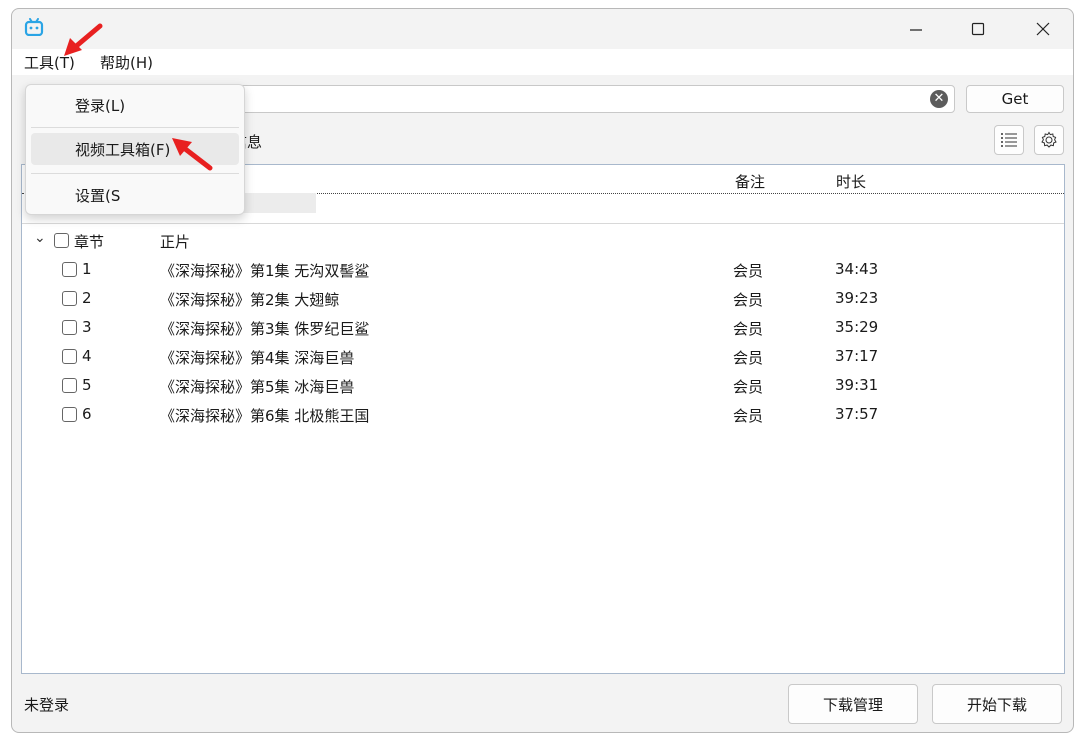  Describe the element at coordinates (123, 150) in the screenshot. I see `menu-item-video-toolbox-label: 视频工具箱(F)` at that location.